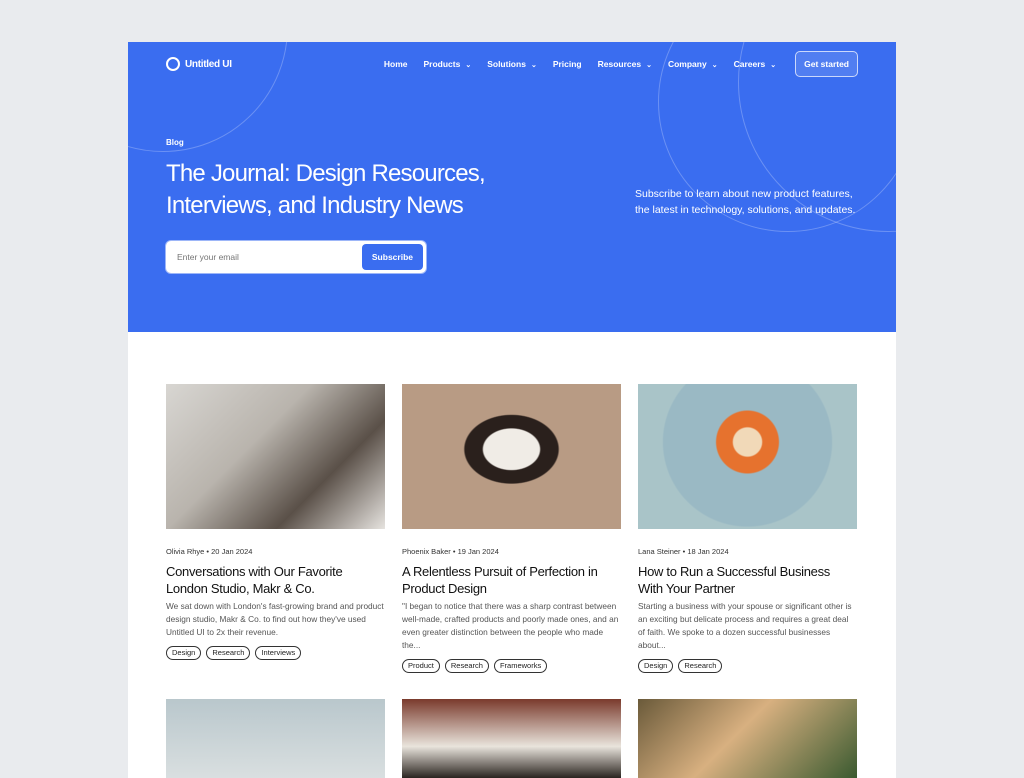 The height and width of the screenshot is (778, 1024). I want to click on nav-item-label: Careers, so click(749, 64).